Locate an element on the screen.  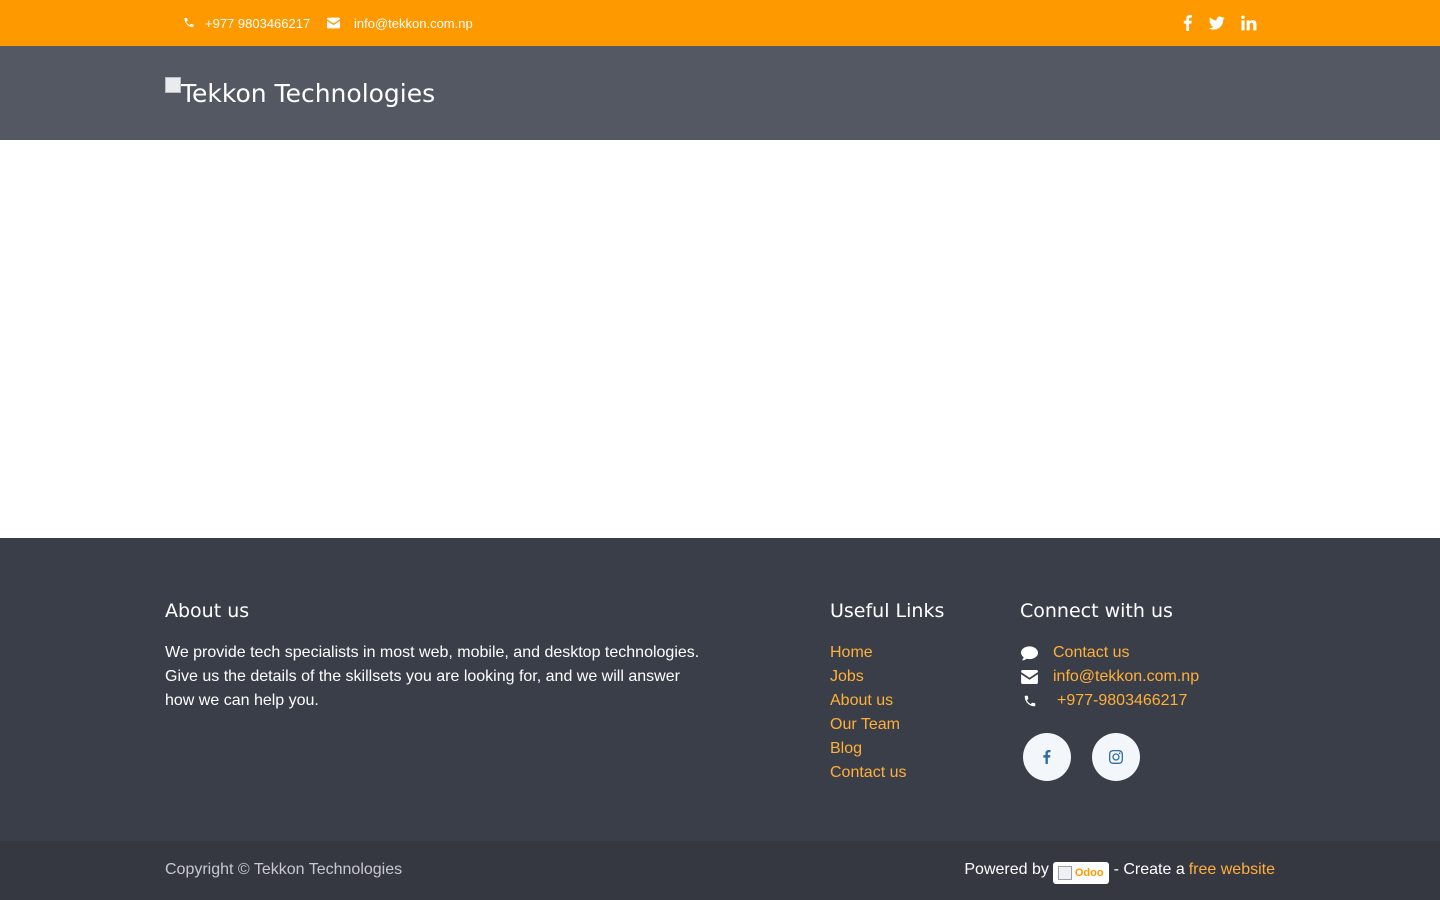
footer-links-heading: Useful Links is located at coordinates (887, 611).